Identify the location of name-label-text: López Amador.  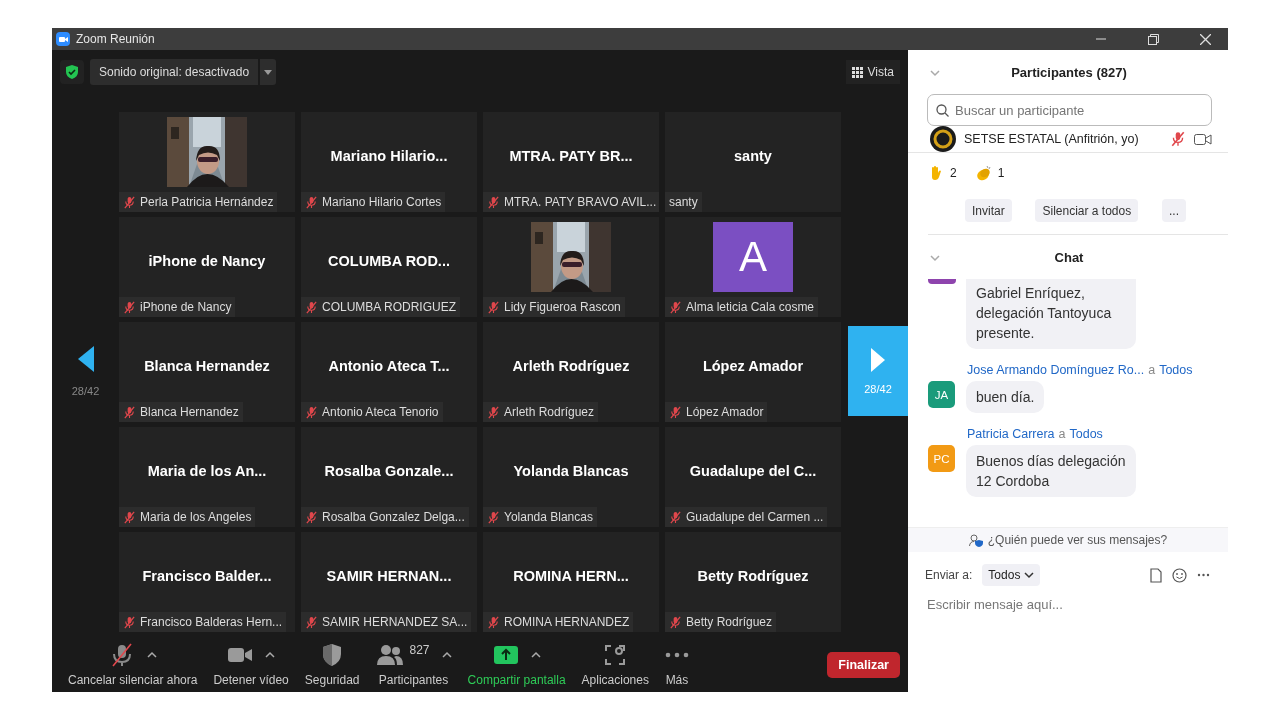
(725, 412).